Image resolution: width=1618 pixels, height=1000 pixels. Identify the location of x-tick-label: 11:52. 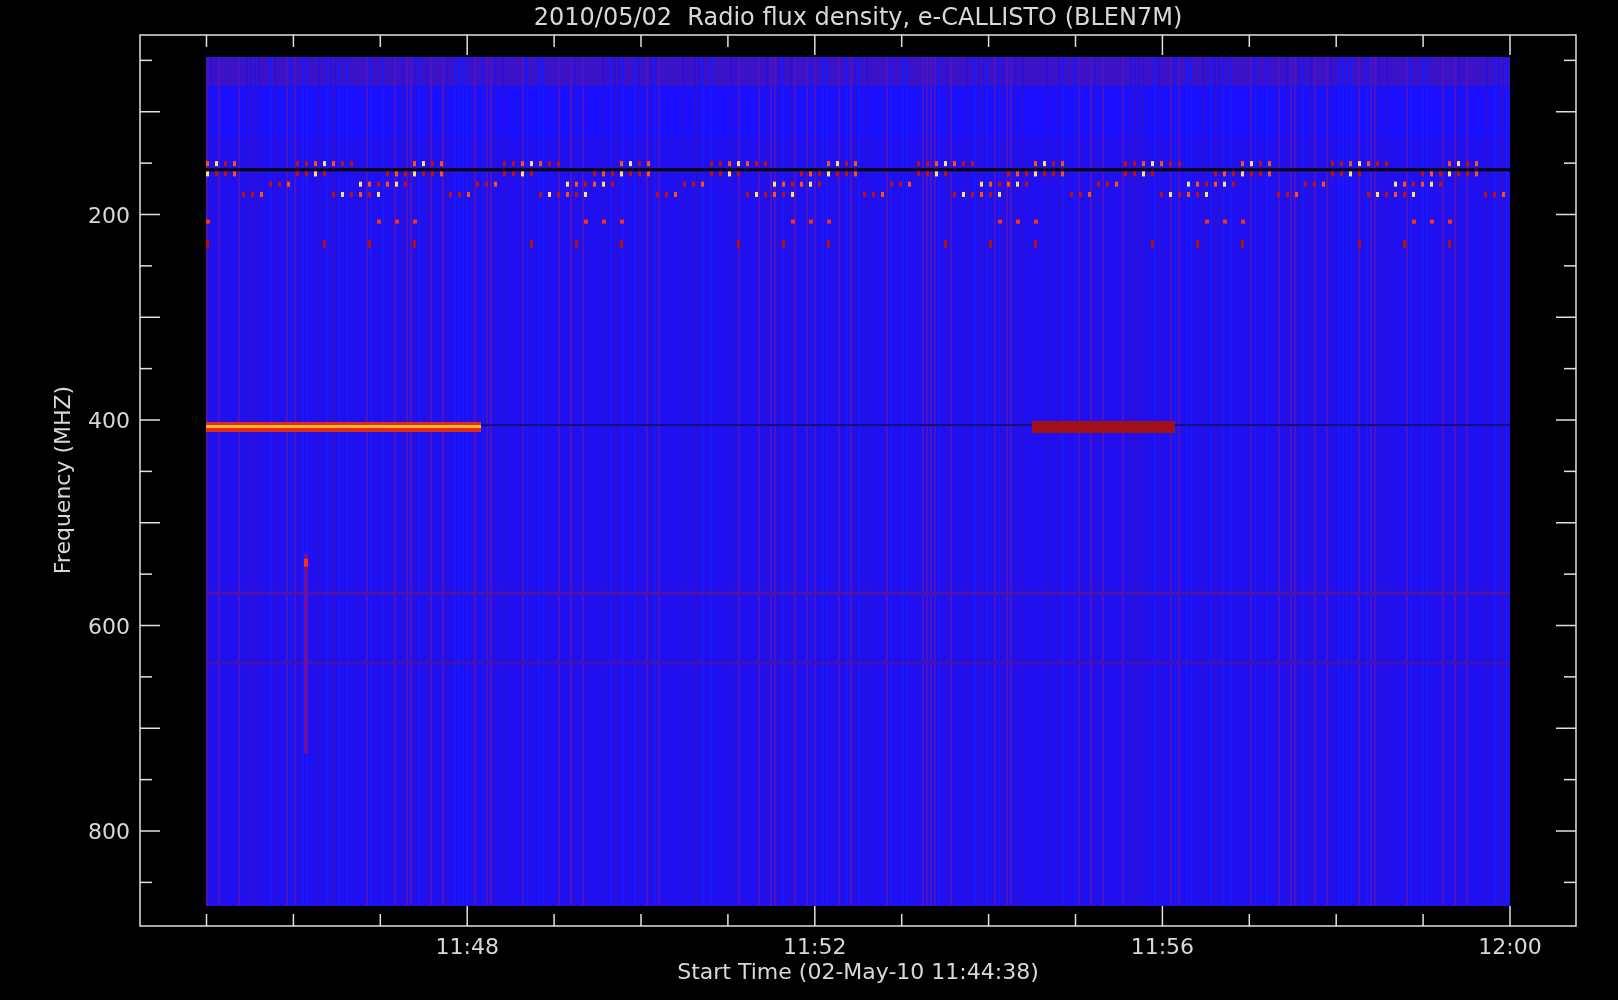
(815, 946).